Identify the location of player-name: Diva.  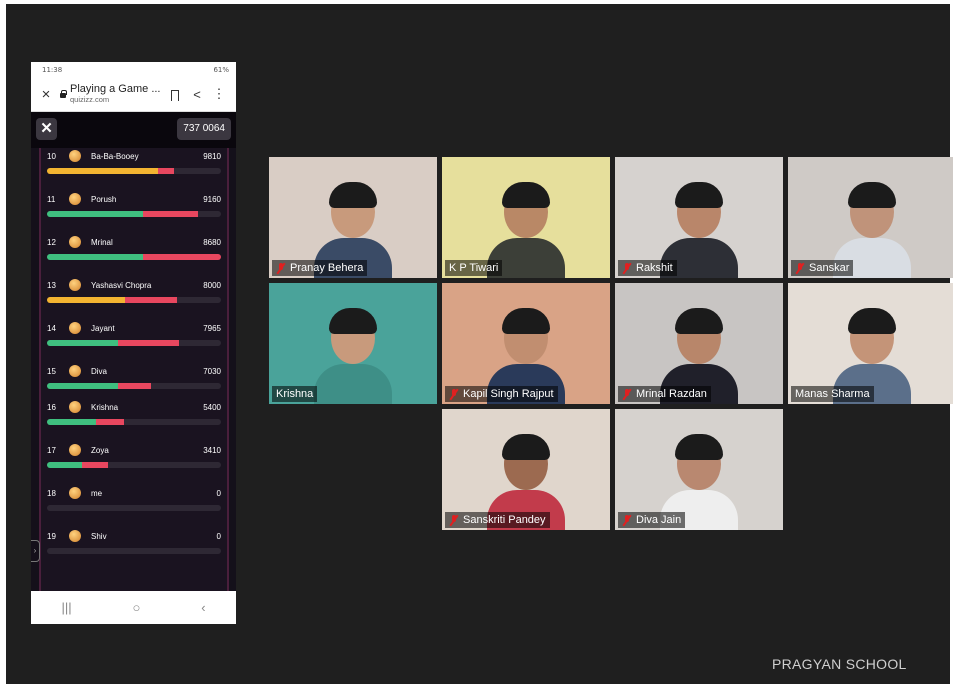
(99, 371).